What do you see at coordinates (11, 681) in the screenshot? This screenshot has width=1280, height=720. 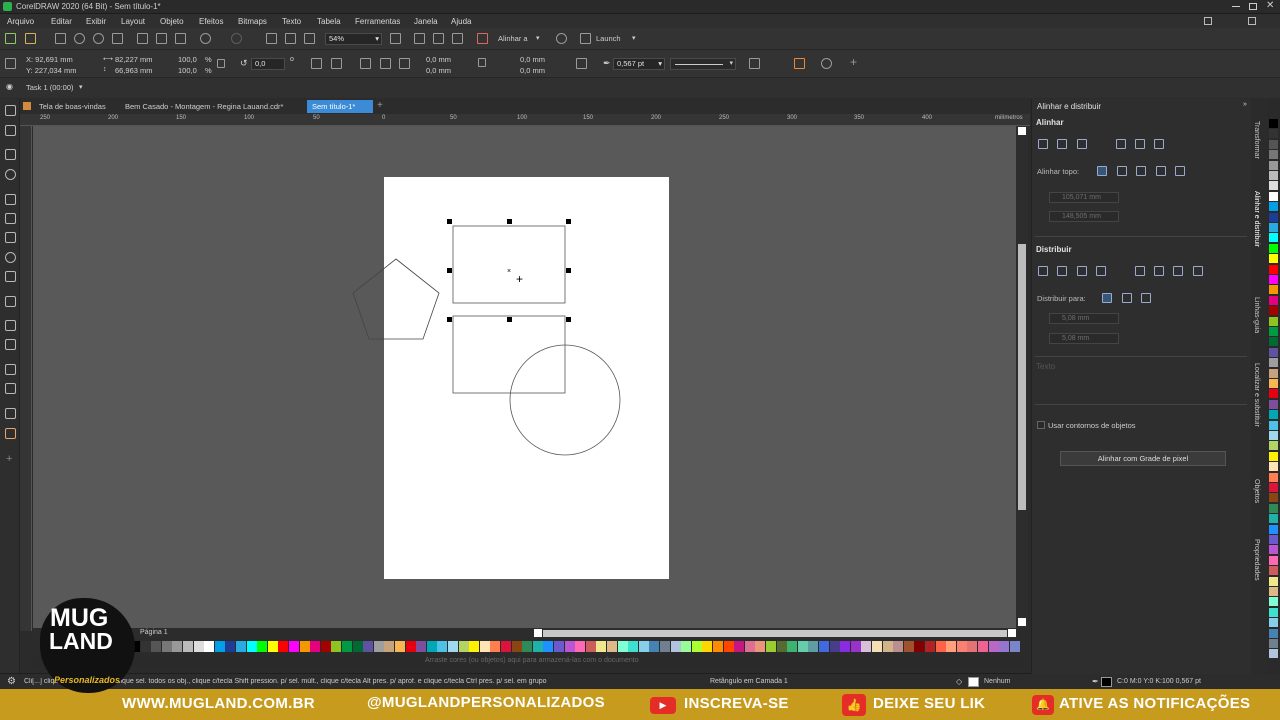 I see `settings-icon: ⚙` at bounding box center [11, 681].